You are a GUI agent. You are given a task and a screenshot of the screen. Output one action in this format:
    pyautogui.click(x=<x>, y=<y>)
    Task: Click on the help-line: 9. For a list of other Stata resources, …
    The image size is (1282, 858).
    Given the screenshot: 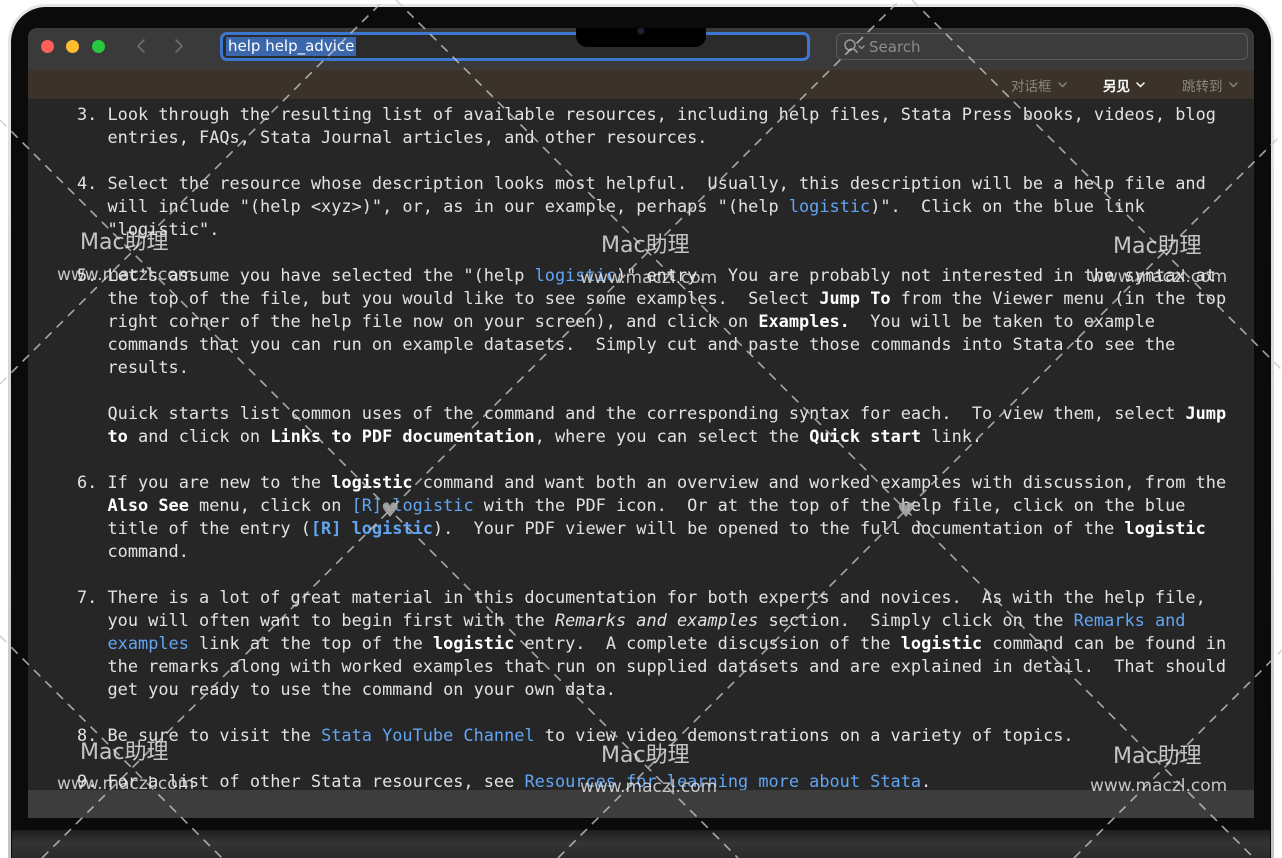 What is the action you would take?
    pyautogui.click(x=651, y=780)
    